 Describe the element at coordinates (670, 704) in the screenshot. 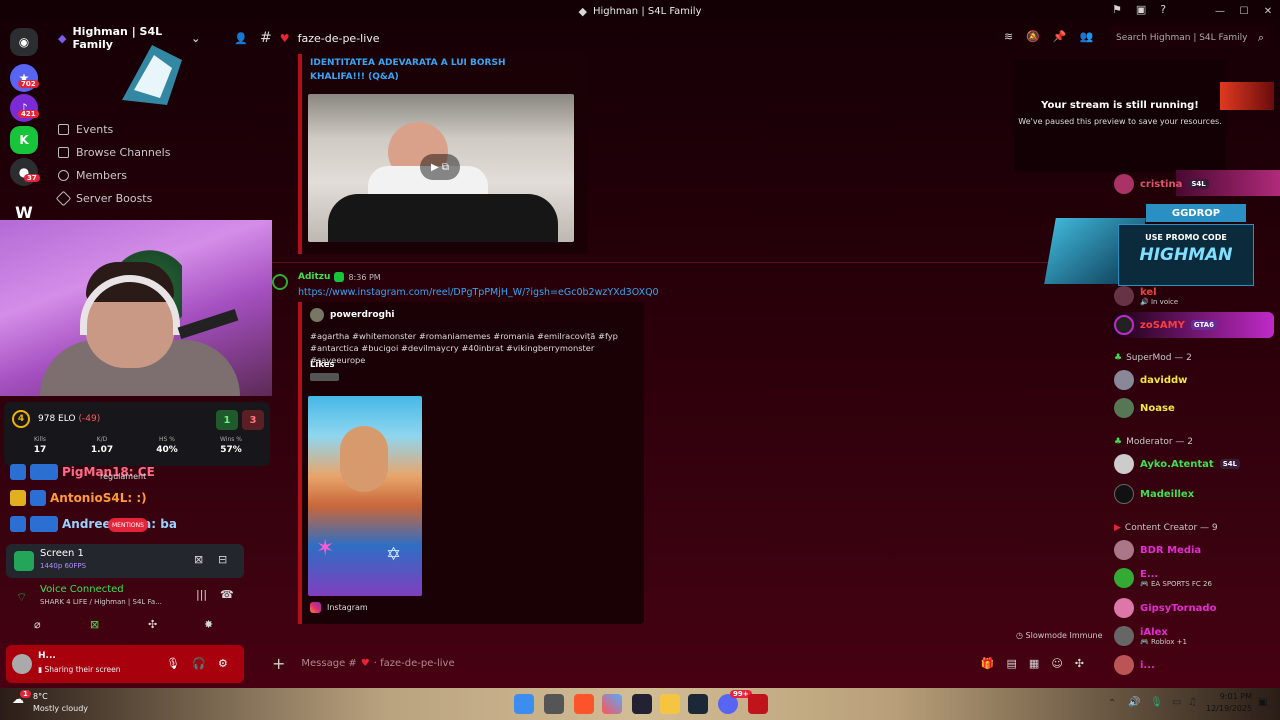

I see `folder-icon` at that location.